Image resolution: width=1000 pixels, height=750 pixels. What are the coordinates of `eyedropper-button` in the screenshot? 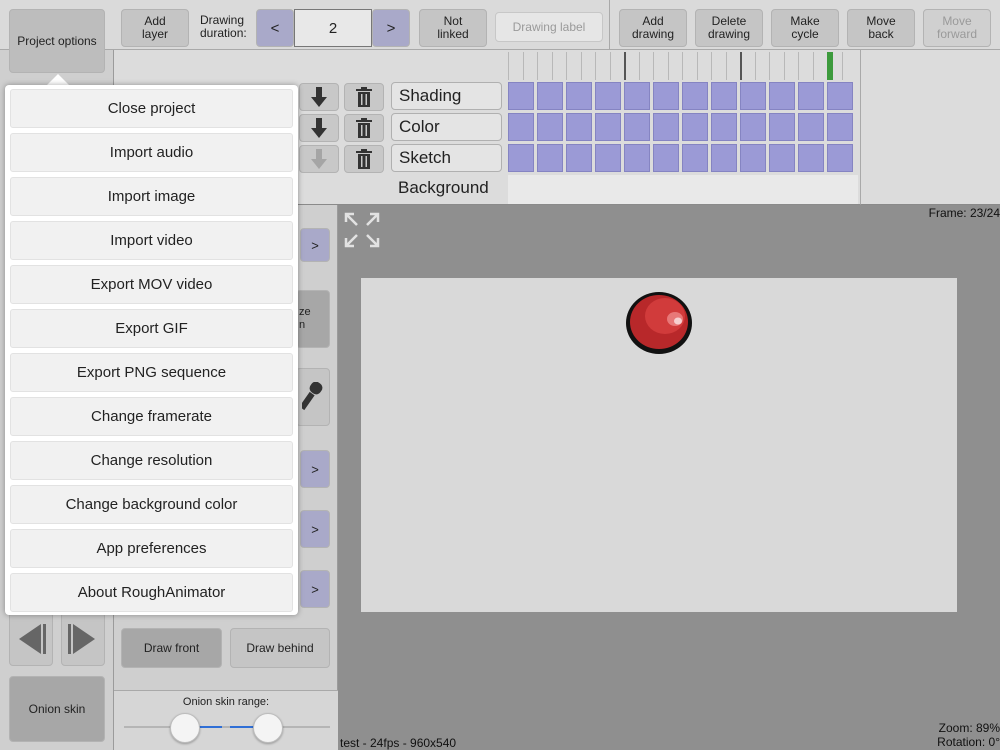 It's located at (313, 397).